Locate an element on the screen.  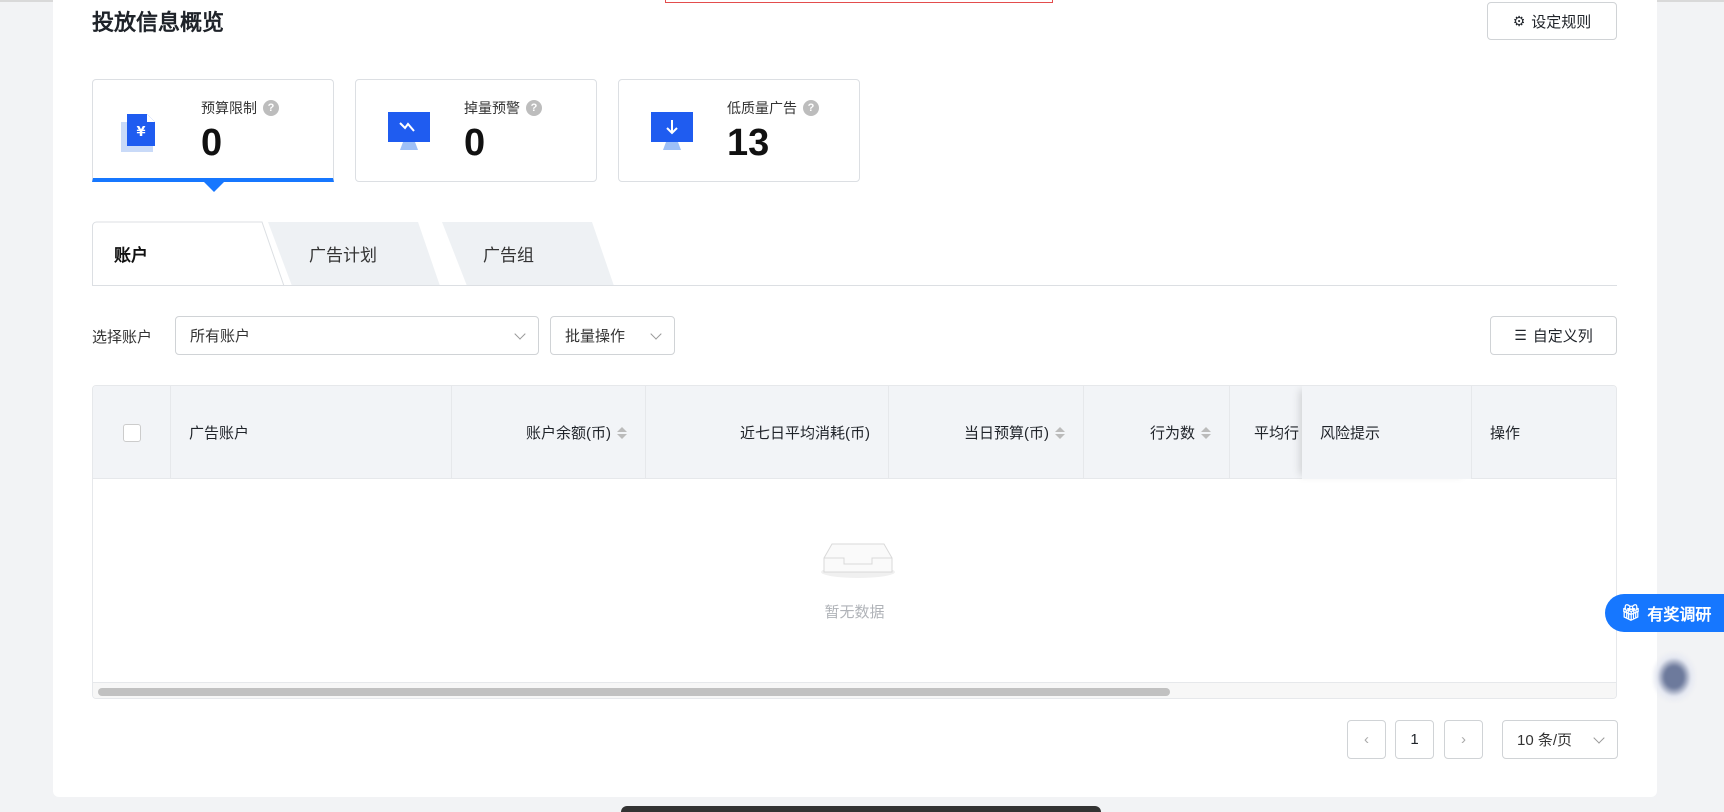
col-balance: 账户余额(币) is located at coordinates (549, 432).